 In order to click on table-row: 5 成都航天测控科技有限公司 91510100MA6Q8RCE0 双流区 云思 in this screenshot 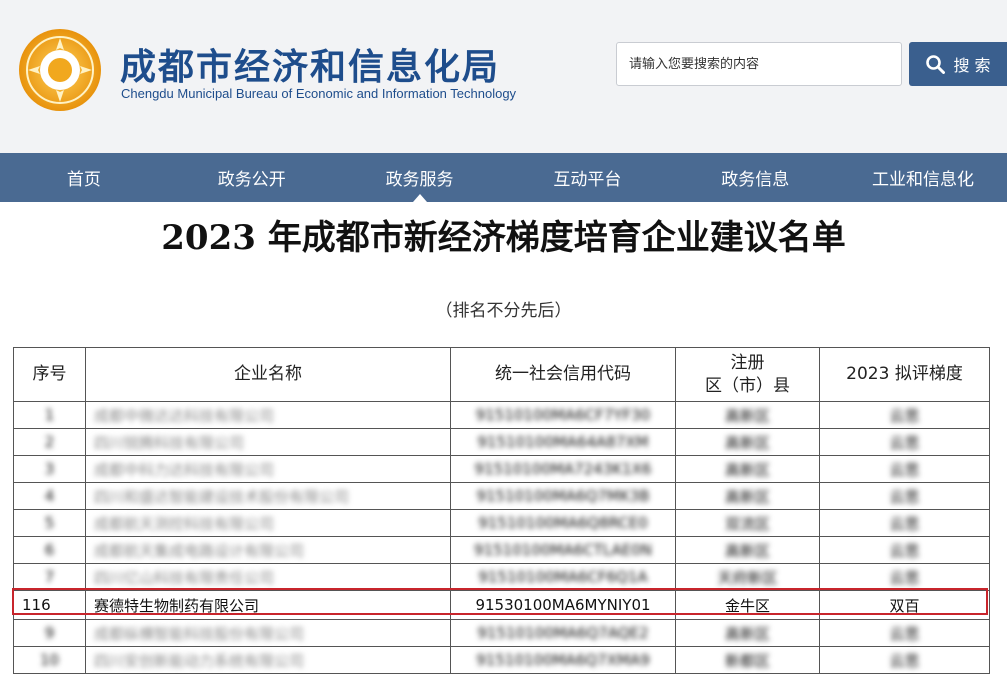, I will do `click(501, 523)`.